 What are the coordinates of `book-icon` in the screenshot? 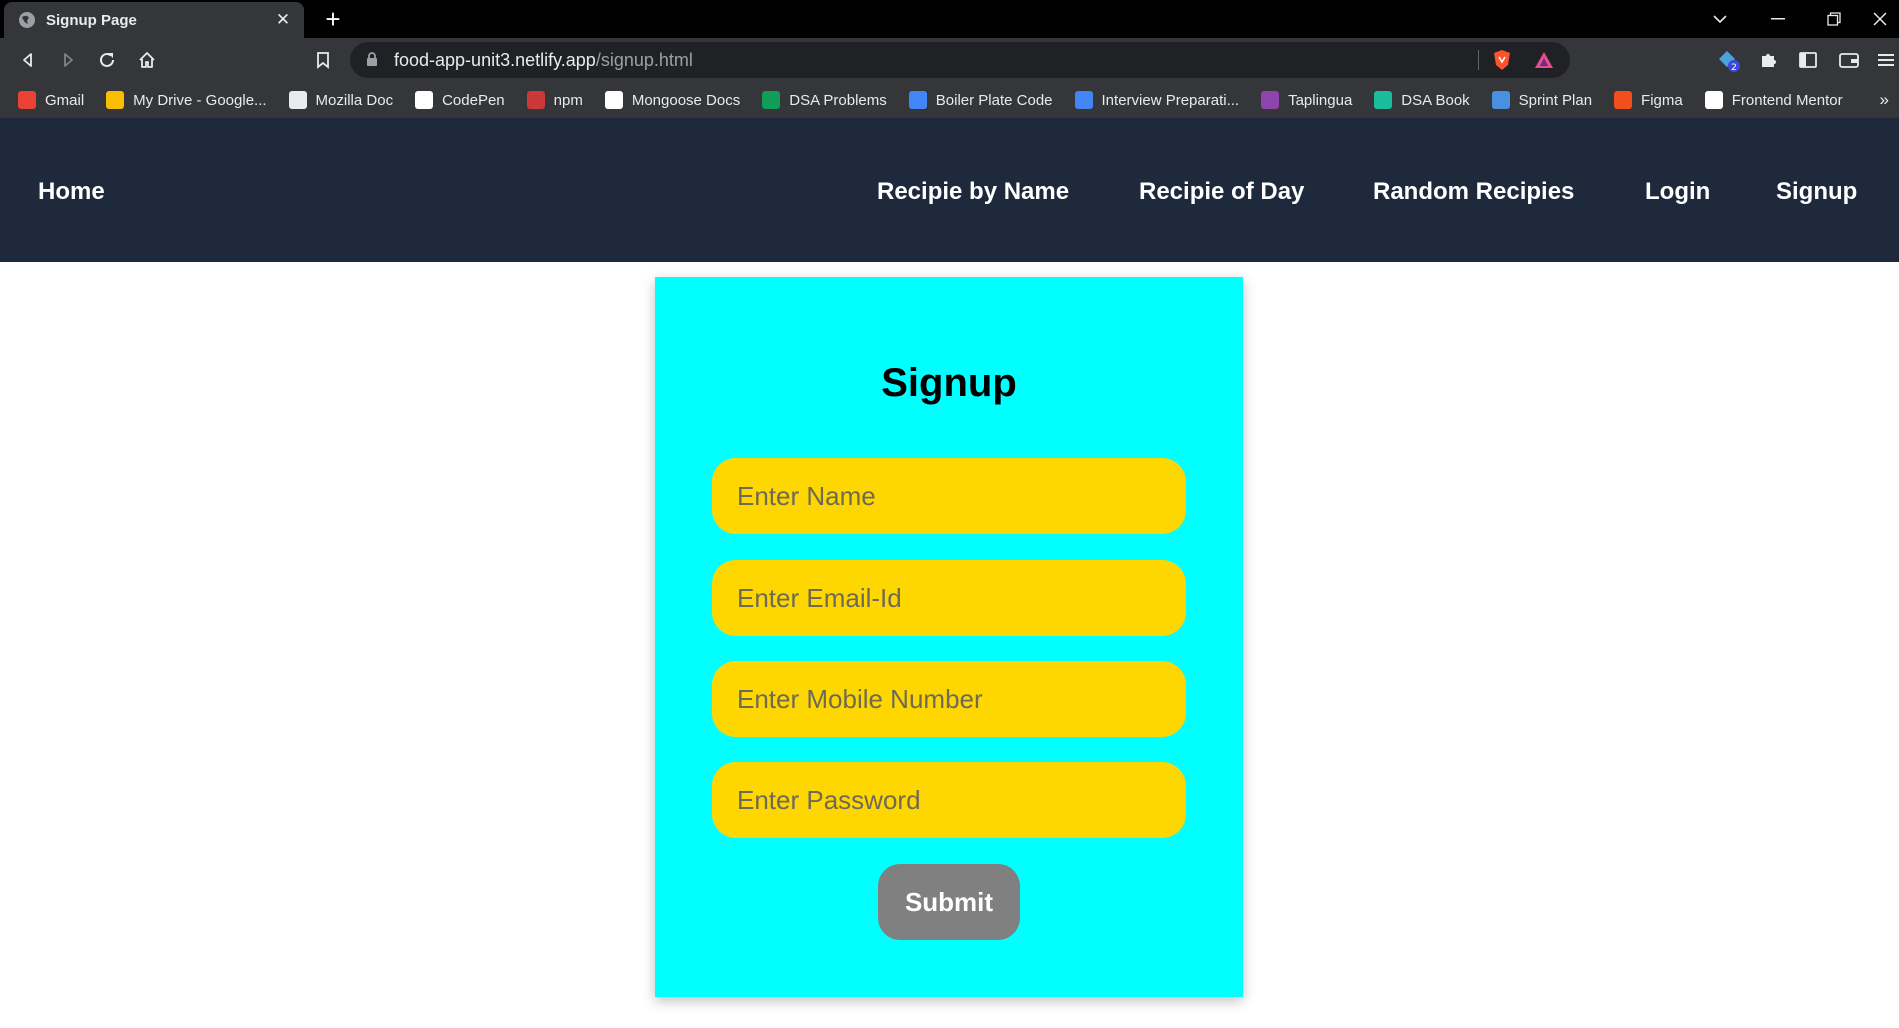 It's located at (1383, 100).